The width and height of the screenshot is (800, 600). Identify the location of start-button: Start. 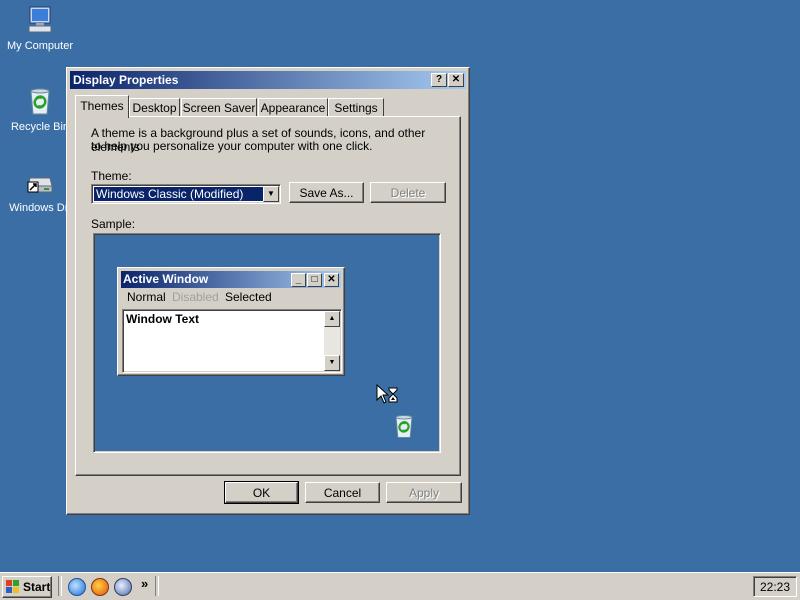
(27, 587).